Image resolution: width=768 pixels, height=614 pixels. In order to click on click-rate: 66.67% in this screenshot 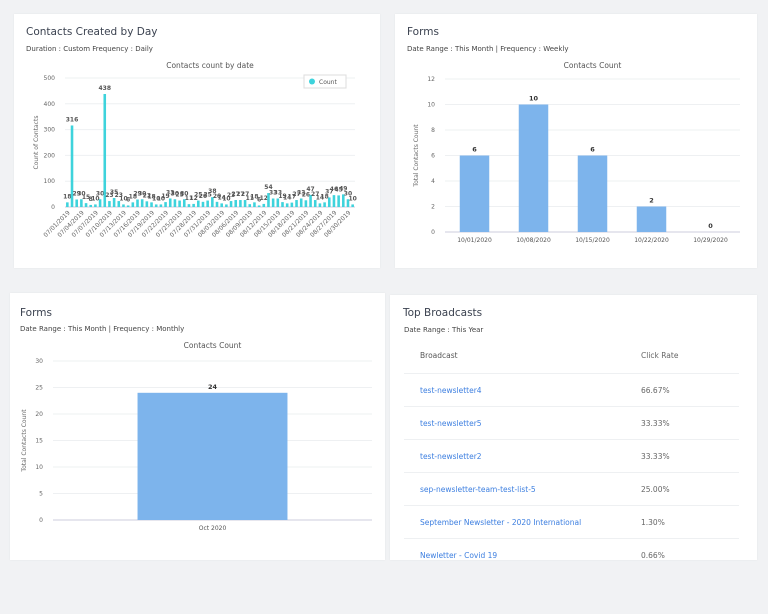, I will do `click(655, 390)`.